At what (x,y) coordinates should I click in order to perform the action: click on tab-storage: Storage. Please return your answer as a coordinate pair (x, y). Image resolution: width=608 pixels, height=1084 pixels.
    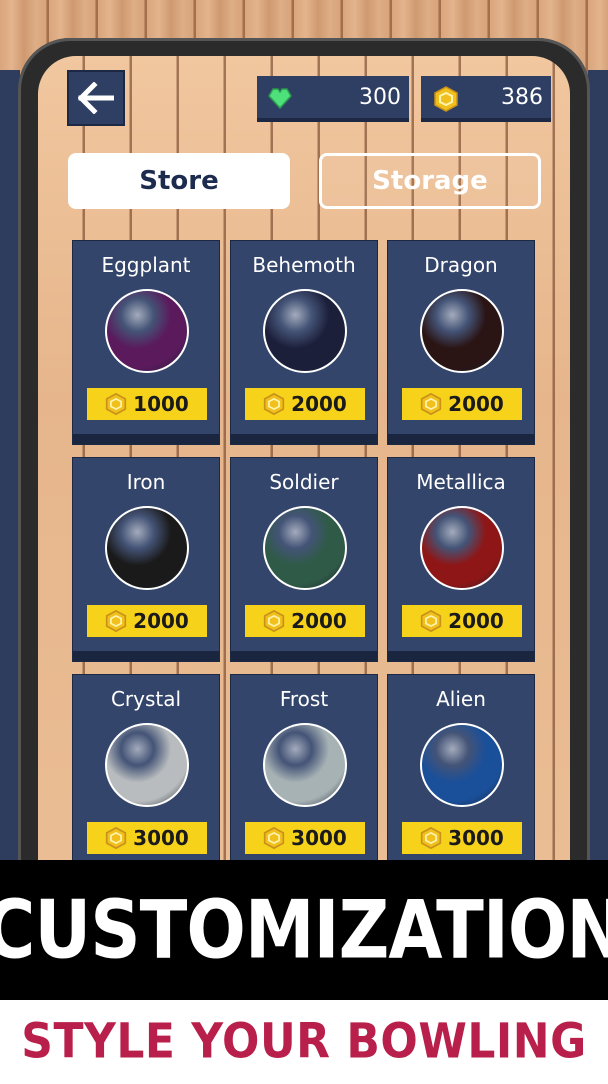
    Looking at the image, I should click on (430, 181).